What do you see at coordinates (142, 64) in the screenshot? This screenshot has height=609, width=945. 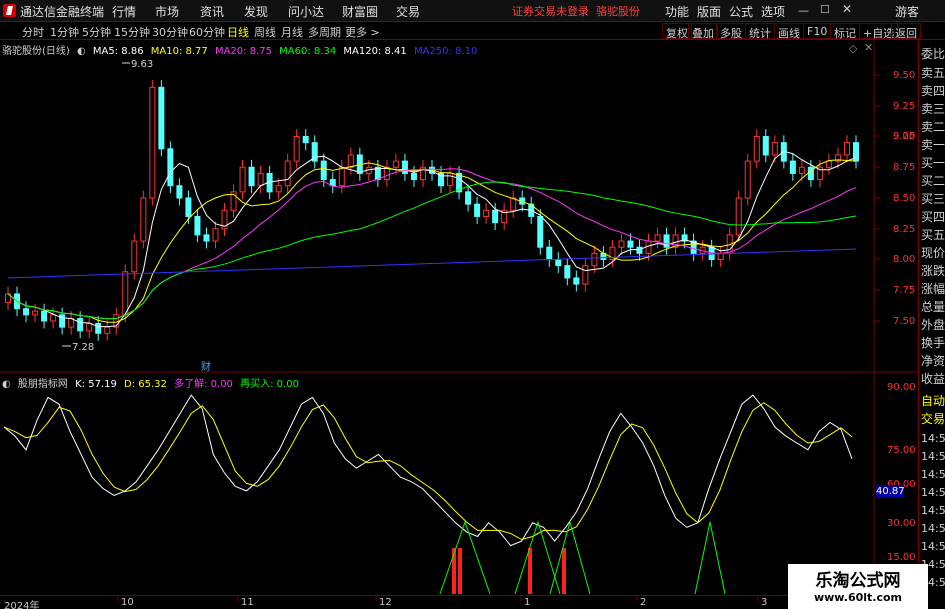 I see `high-price-label: 9.63` at bounding box center [142, 64].